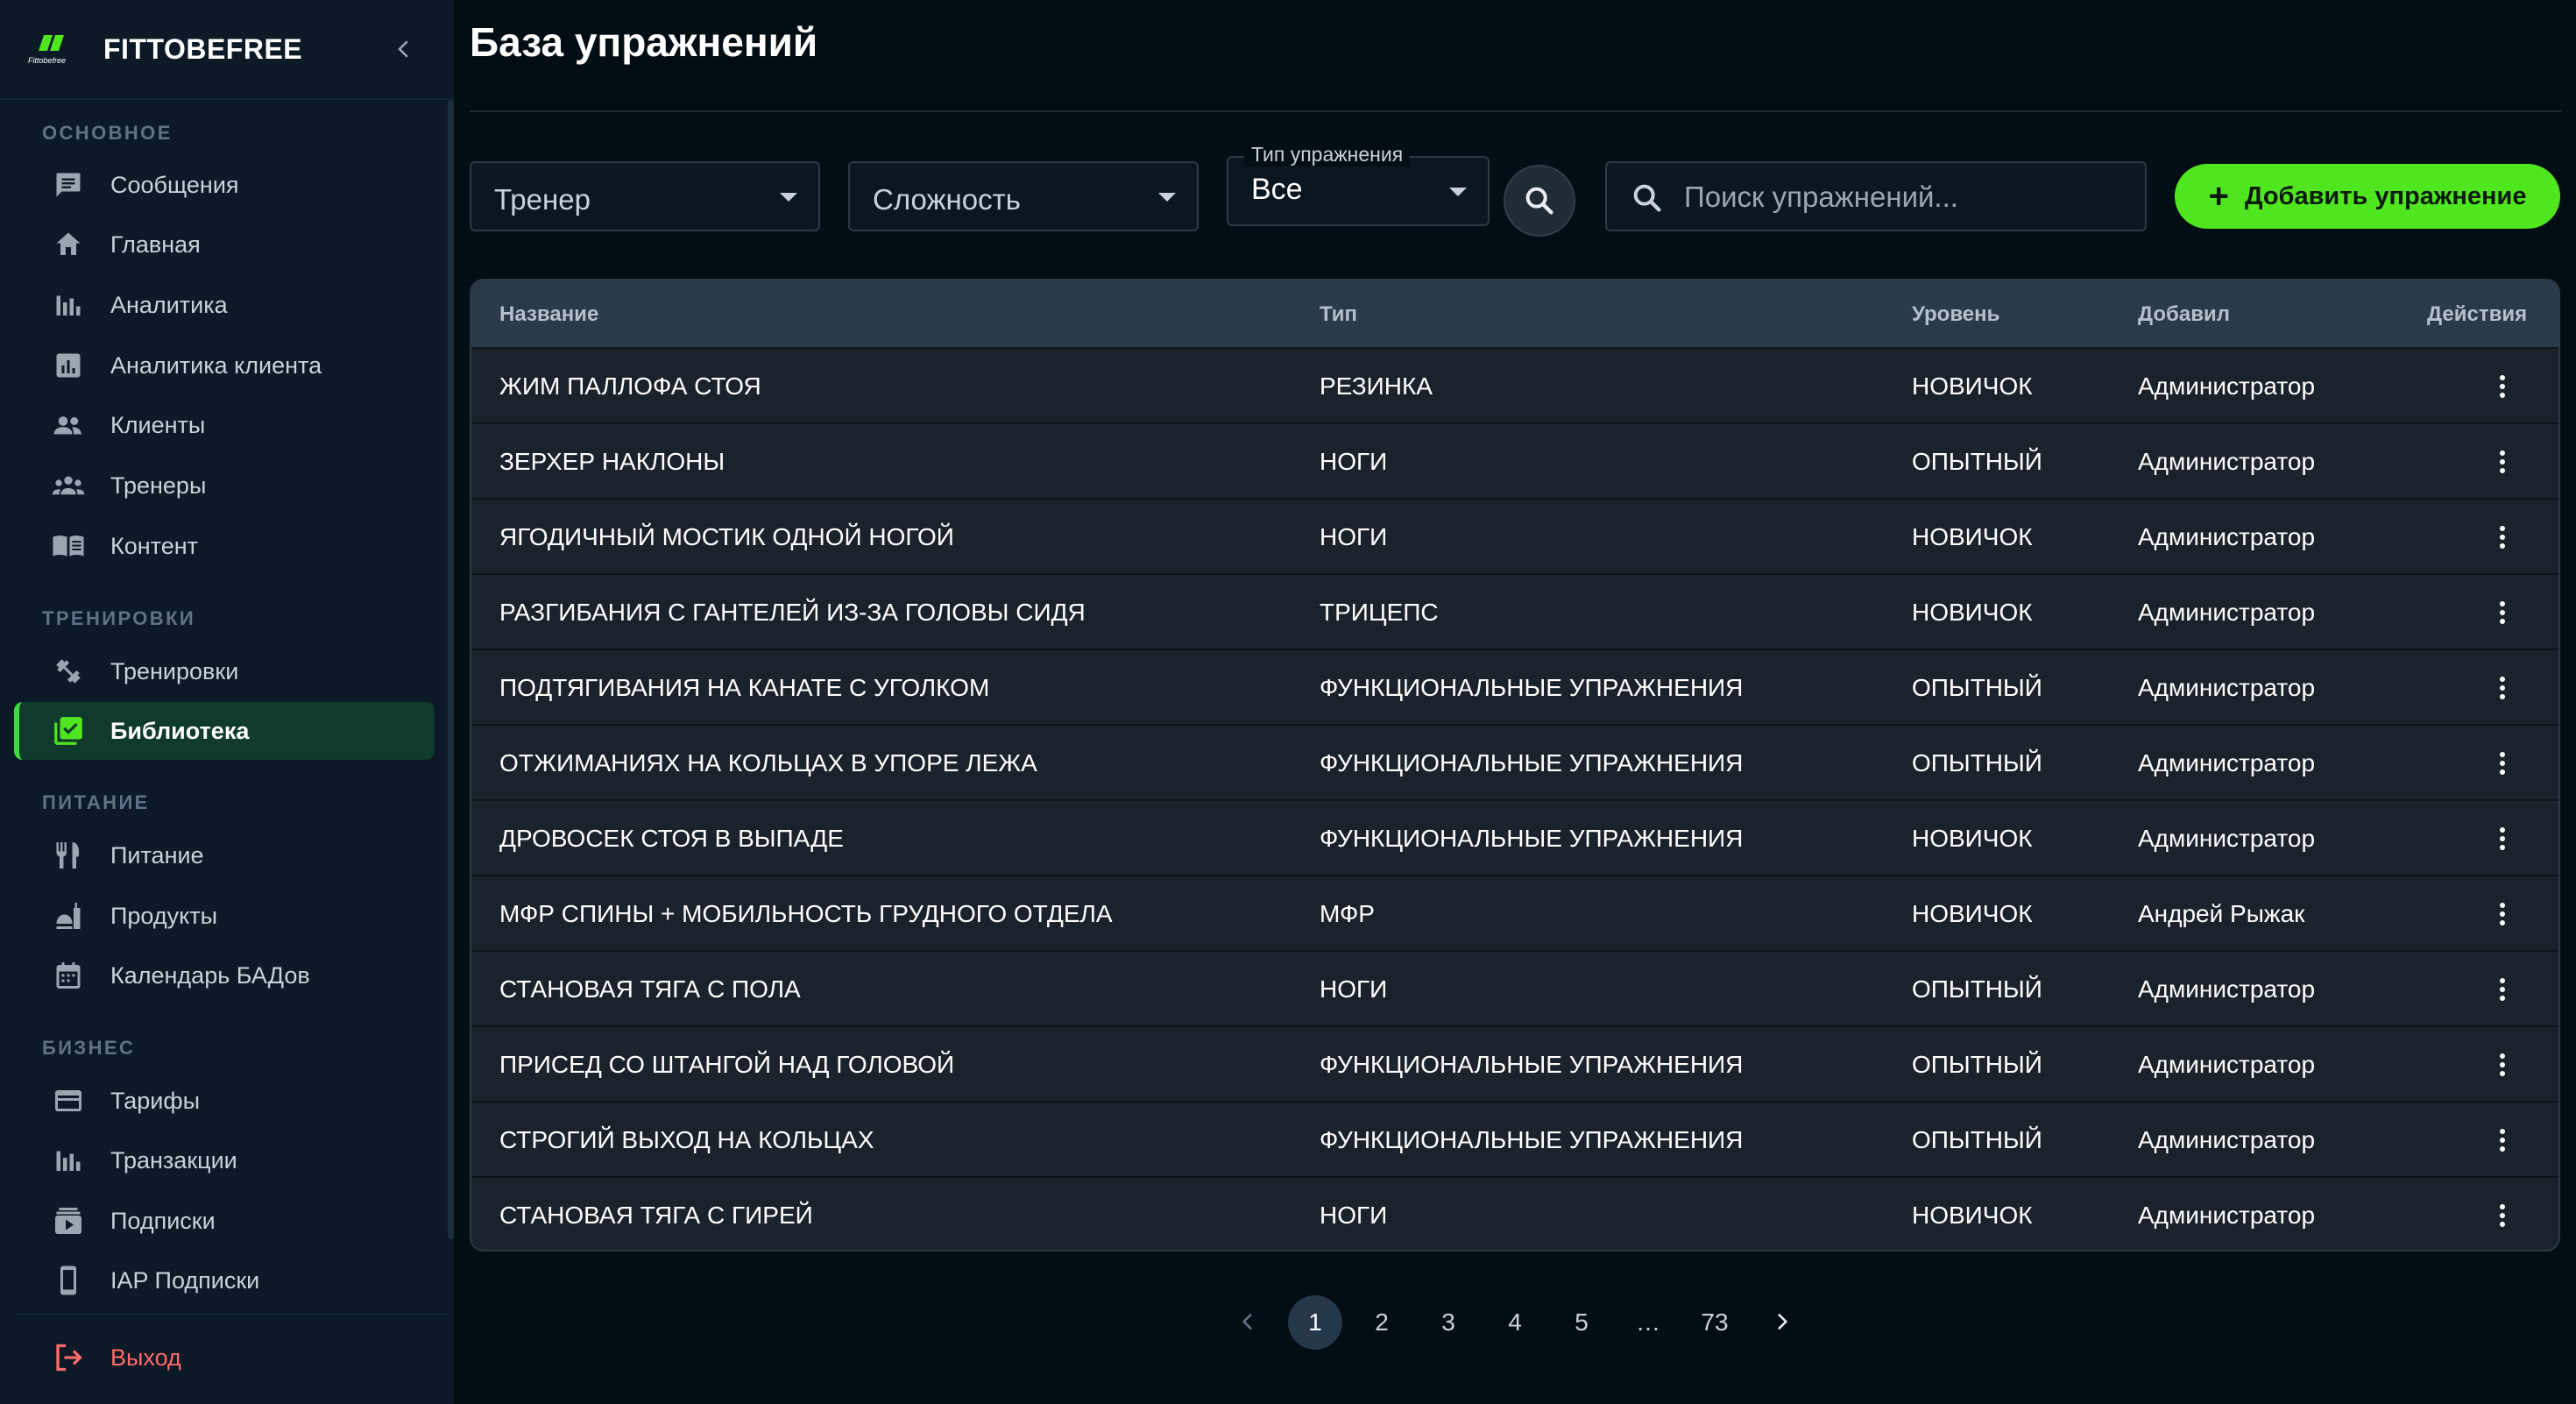  I want to click on sidebar-item-trainers: Тренеры, so click(224, 485).